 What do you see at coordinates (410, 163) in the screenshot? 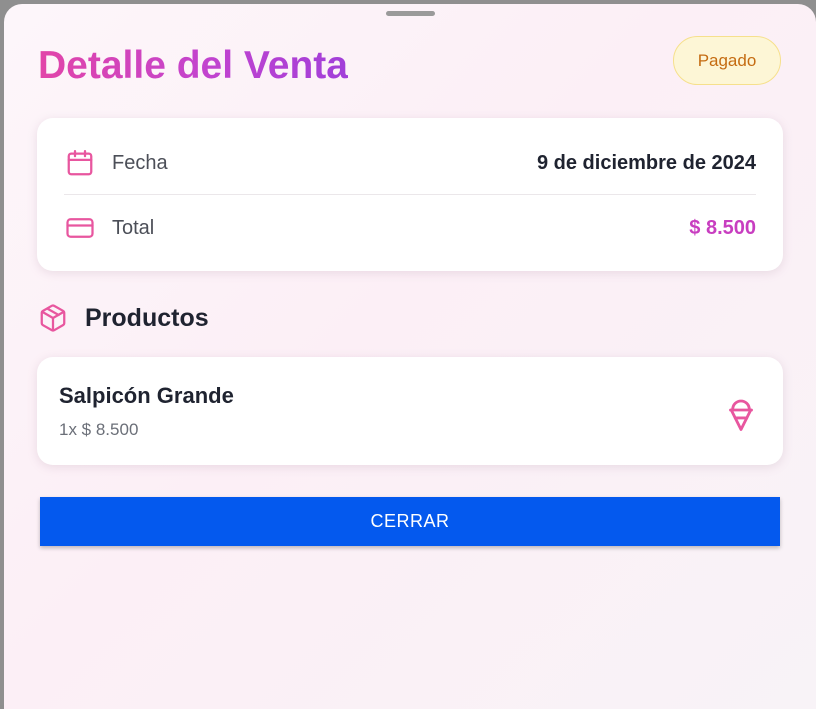
I see `date-row: Fecha 9 de diciembre de 2024` at bounding box center [410, 163].